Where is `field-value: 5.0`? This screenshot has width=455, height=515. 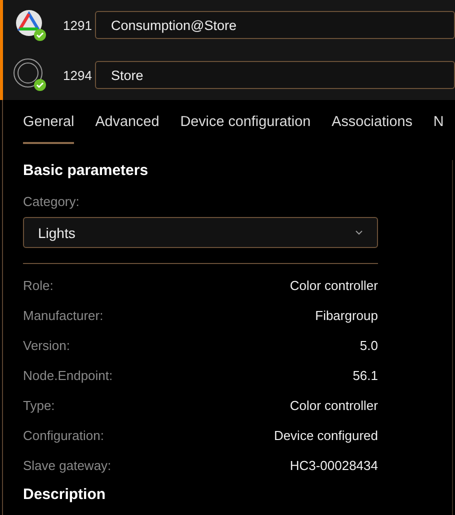
field-value: 5.0 is located at coordinates (369, 346).